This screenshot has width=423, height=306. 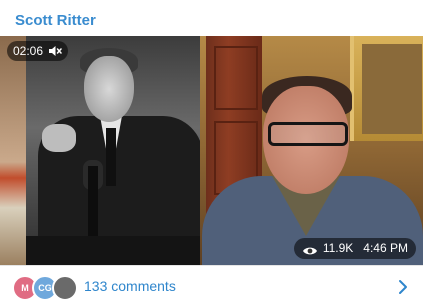 What do you see at coordinates (338, 248) in the screenshot?
I see `views-count: 11.9K` at bounding box center [338, 248].